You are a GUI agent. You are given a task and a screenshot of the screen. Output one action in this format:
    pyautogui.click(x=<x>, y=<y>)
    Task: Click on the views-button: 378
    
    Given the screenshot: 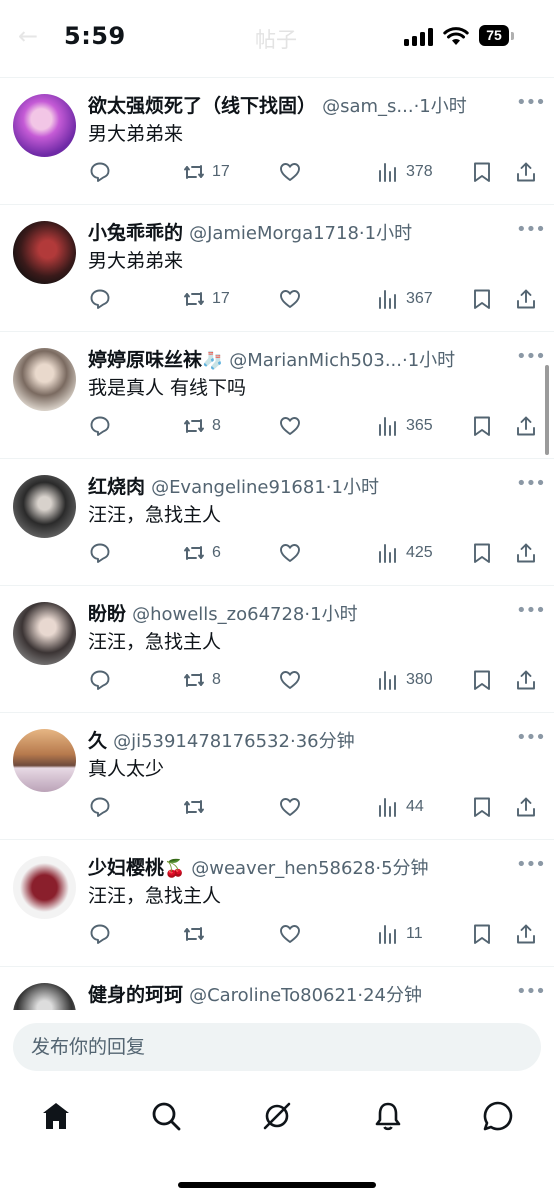 What is the action you would take?
    pyautogui.click(x=404, y=172)
    